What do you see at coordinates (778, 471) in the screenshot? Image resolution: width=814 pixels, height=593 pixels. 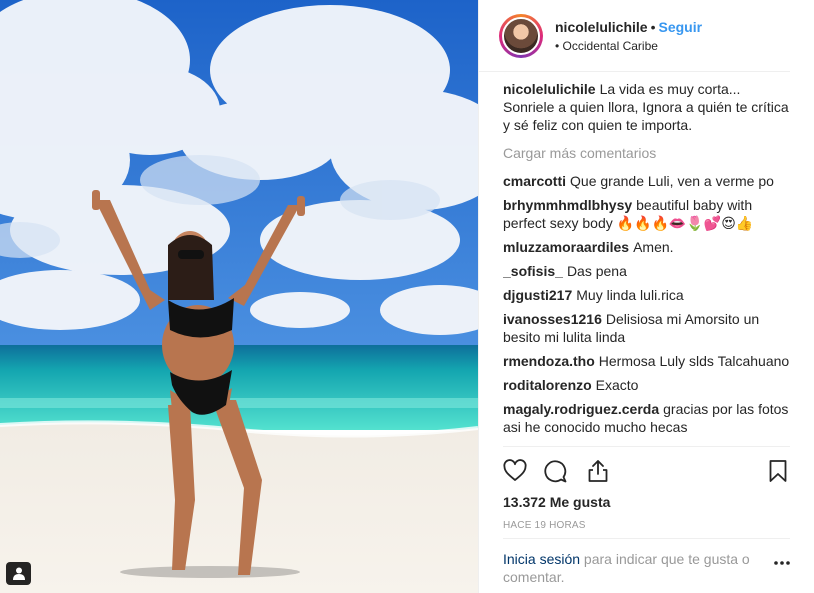 I see `bookmark-icon` at bounding box center [778, 471].